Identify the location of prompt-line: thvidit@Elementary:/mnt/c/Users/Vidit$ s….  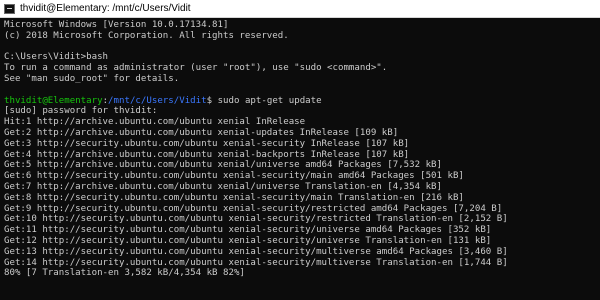
(302, 101).